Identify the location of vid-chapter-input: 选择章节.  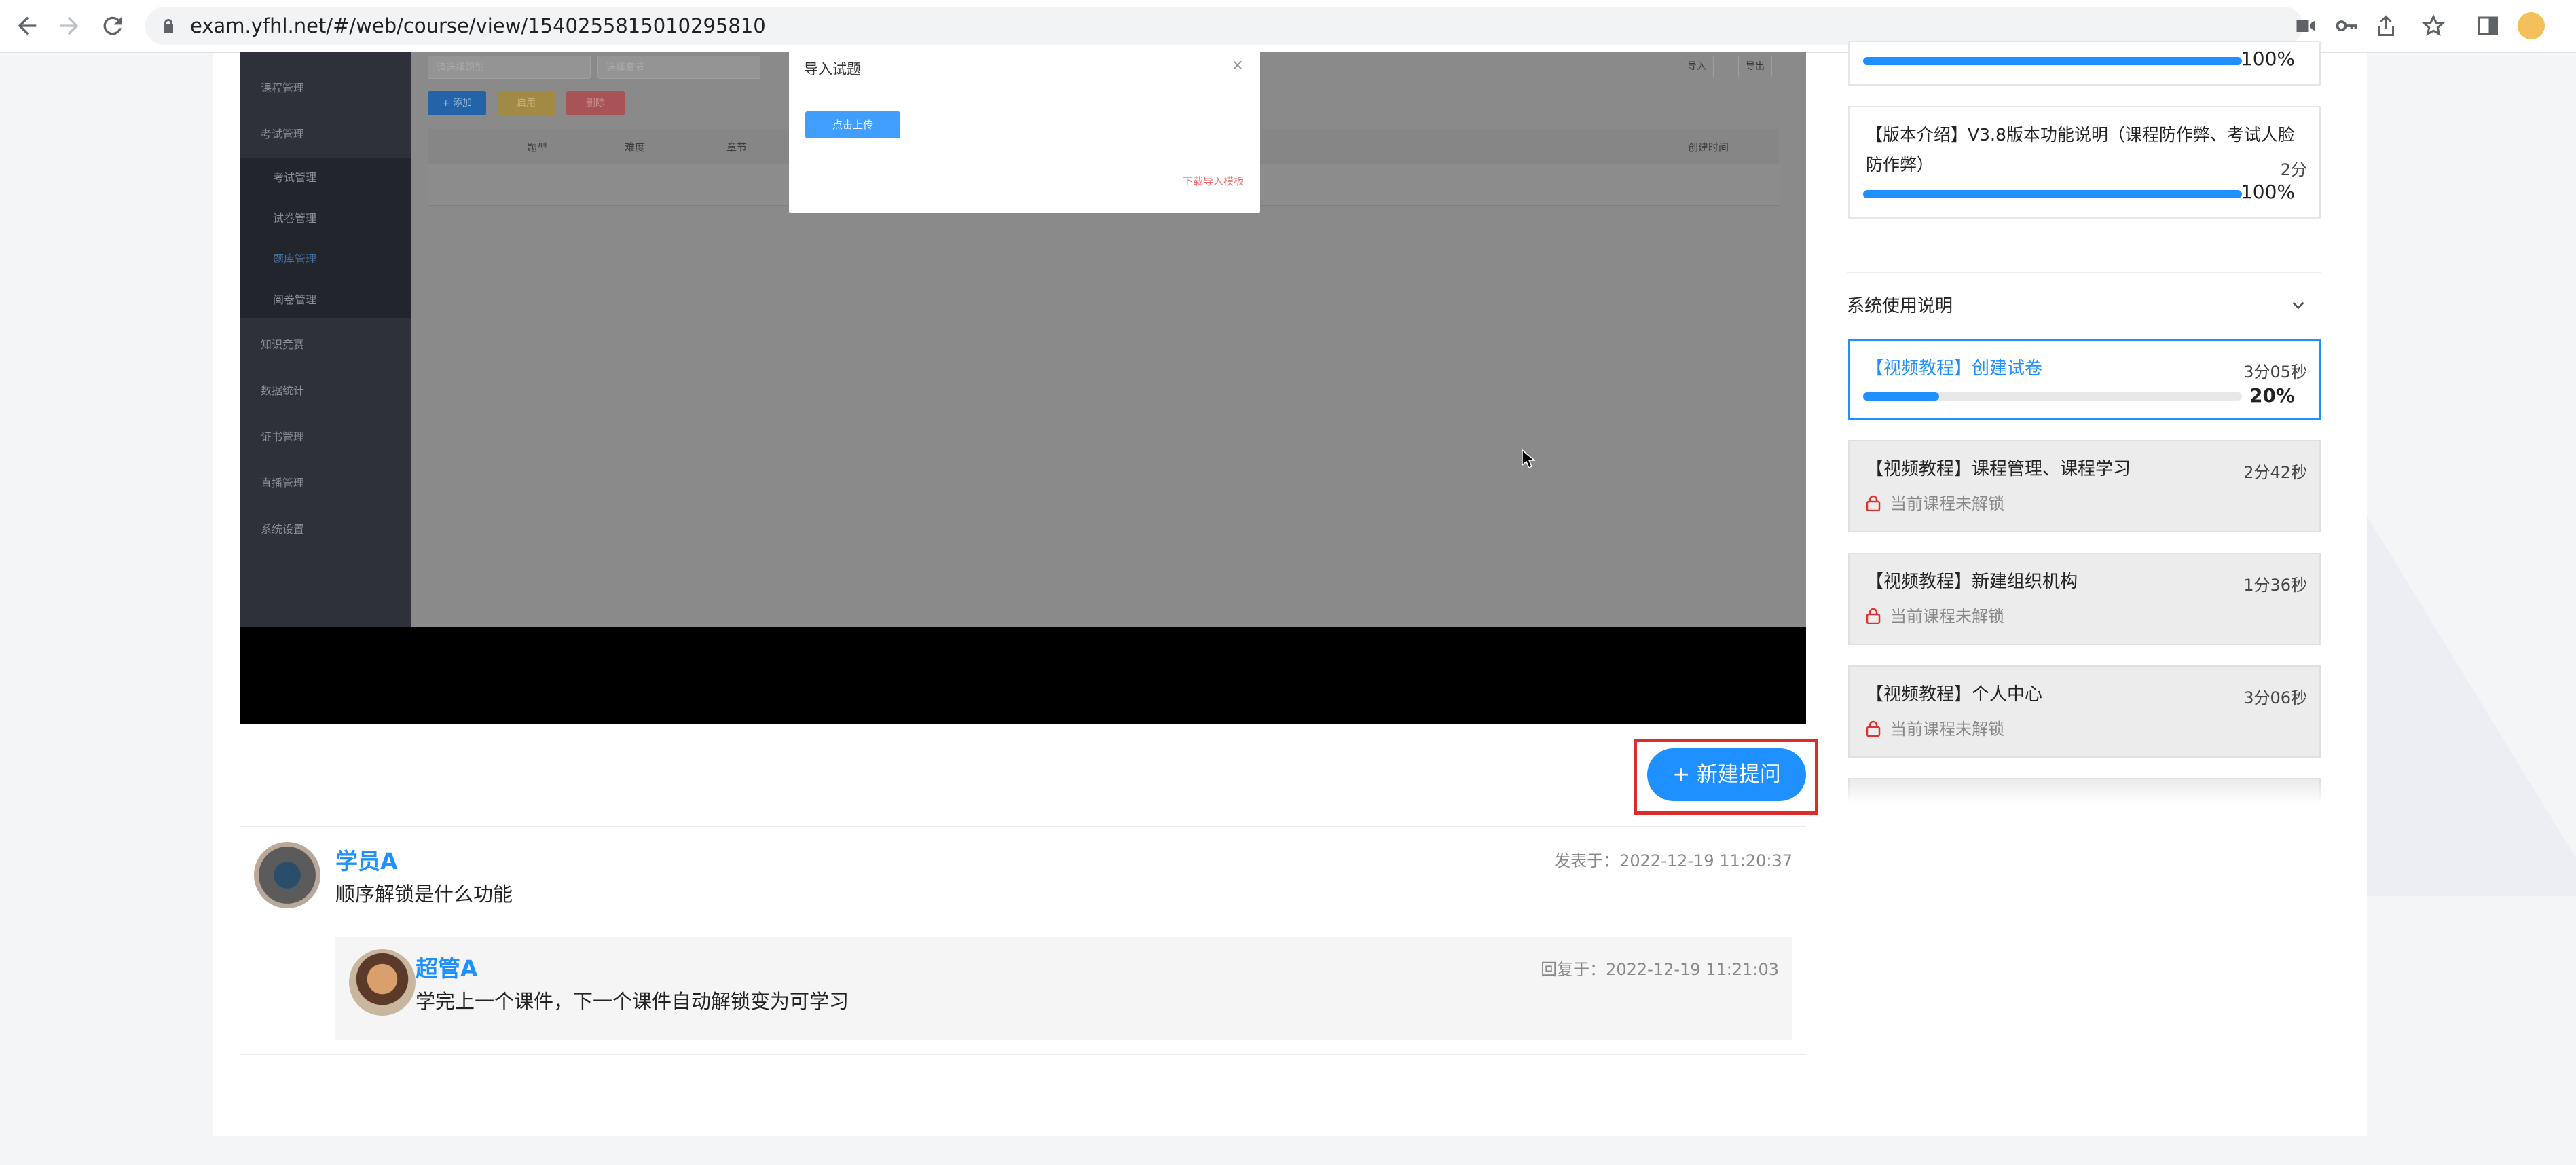
(678, 67).